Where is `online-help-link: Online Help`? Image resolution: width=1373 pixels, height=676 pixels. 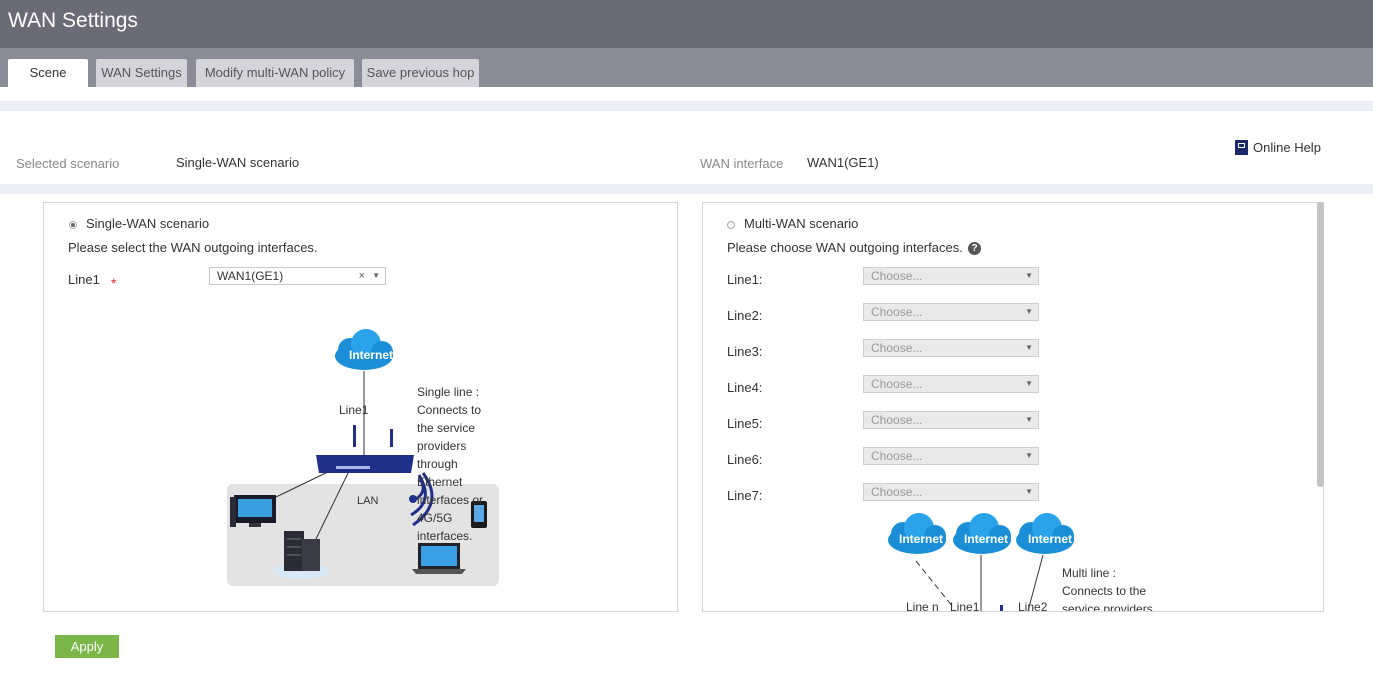 online-help-link: Online Help is located at coordinates (1278, 147).